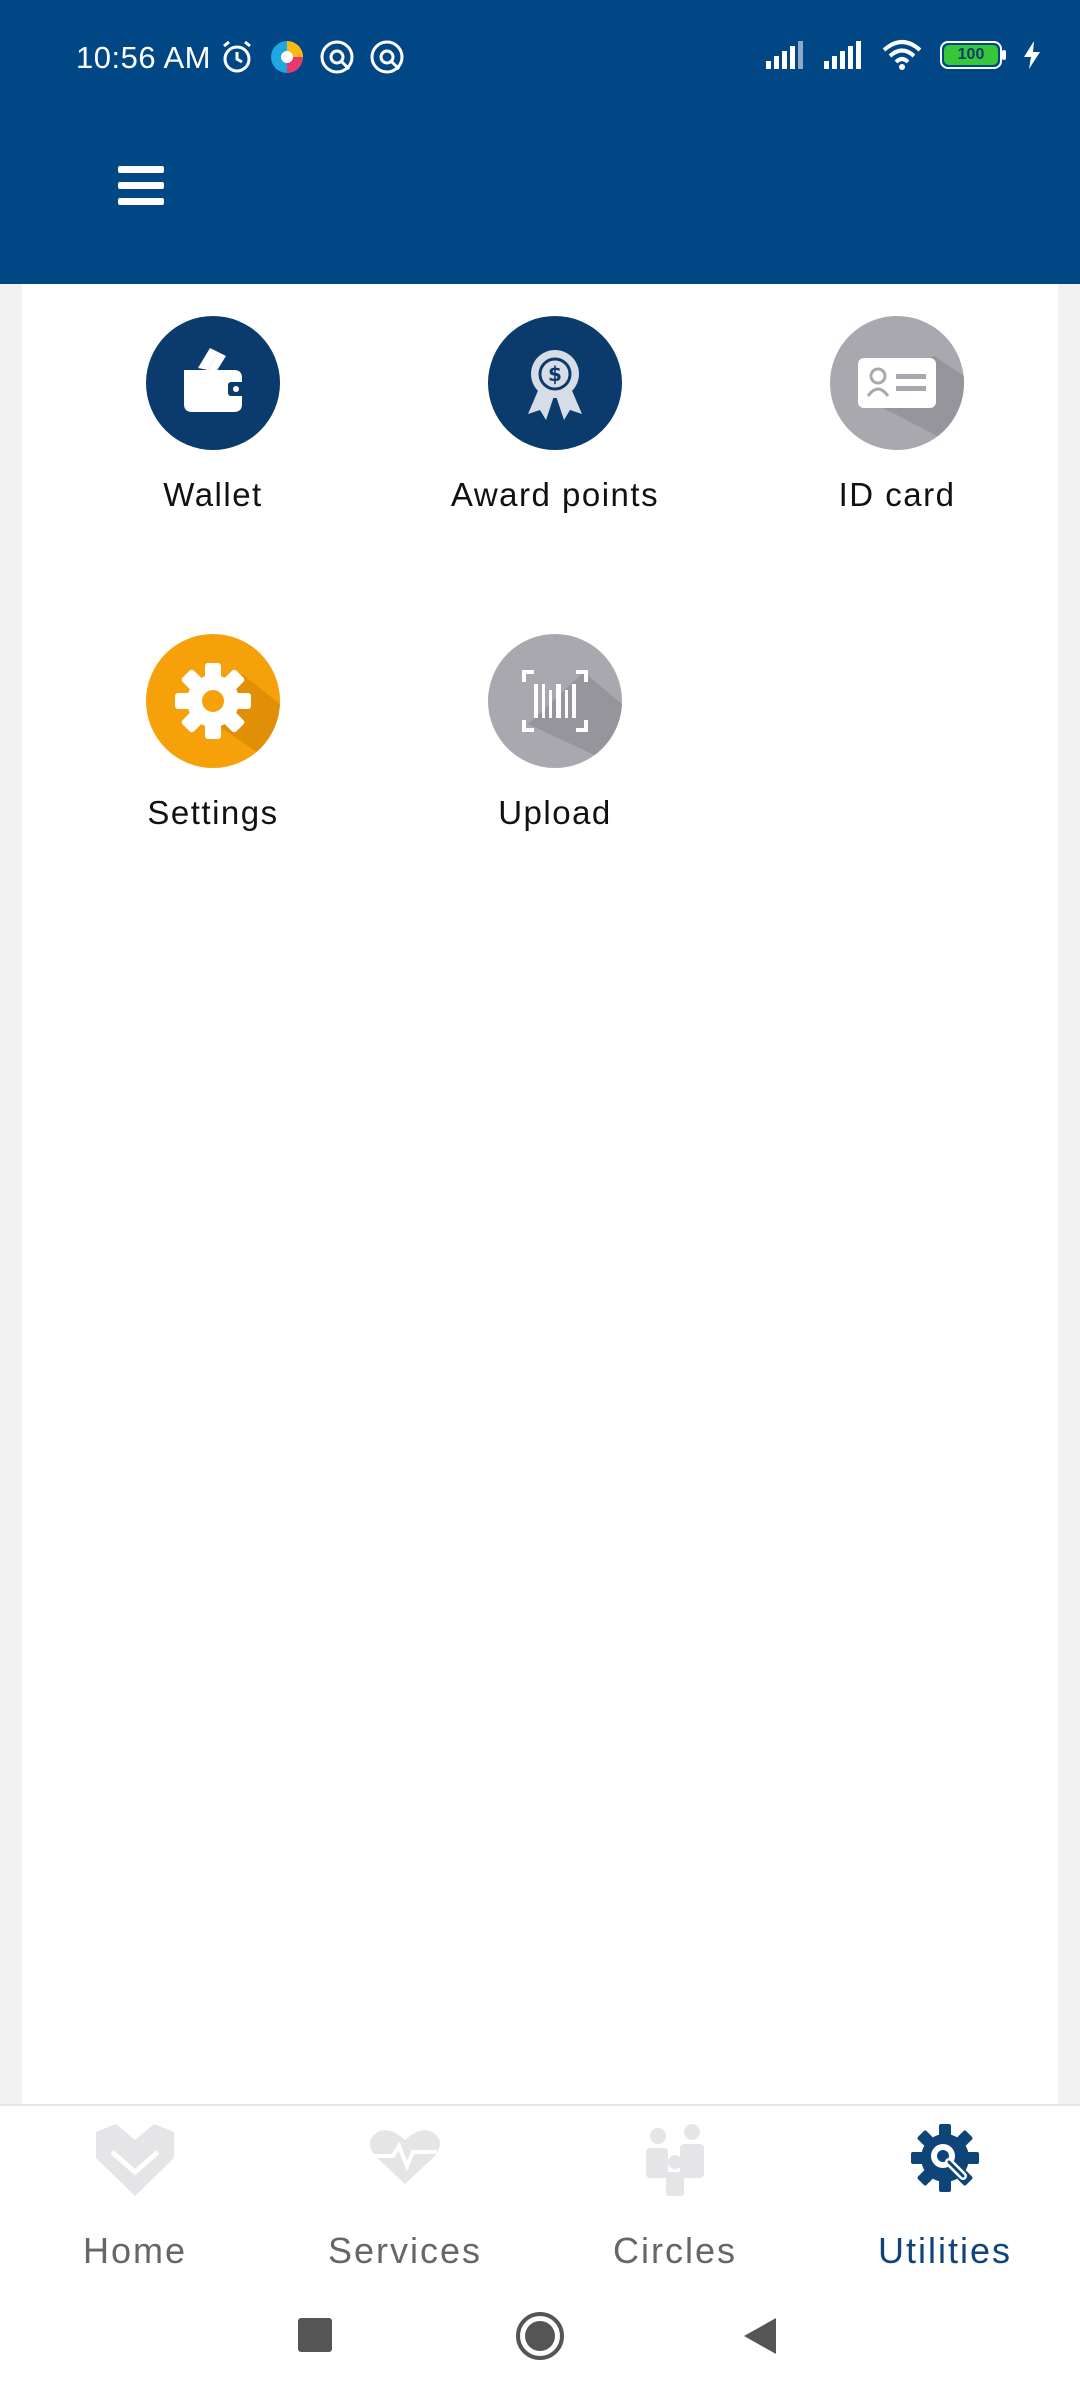  What do you see at coordinates (213, 812) in the screenshot?
I see `settings-label: Settings` at bounding box center [213, 812].